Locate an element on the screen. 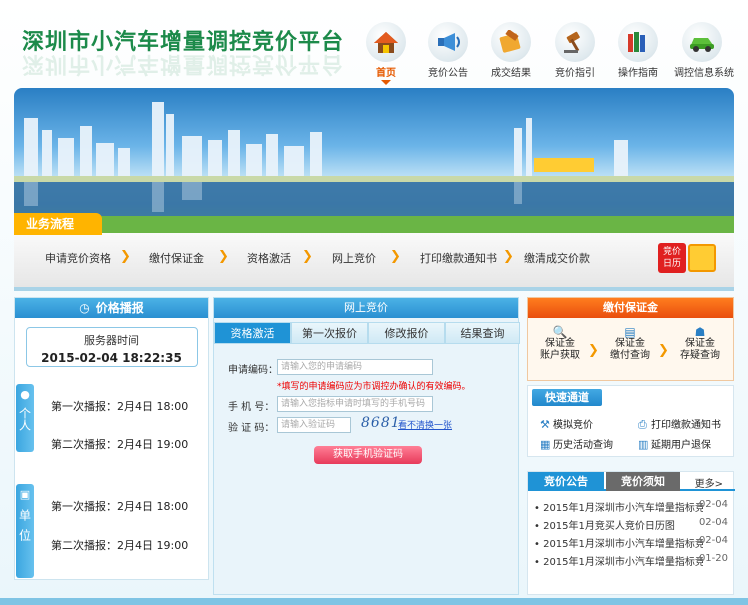 This screenshot has width=748, height=605. tab-personal: ● 个人 is located at coordinates (25, 418).